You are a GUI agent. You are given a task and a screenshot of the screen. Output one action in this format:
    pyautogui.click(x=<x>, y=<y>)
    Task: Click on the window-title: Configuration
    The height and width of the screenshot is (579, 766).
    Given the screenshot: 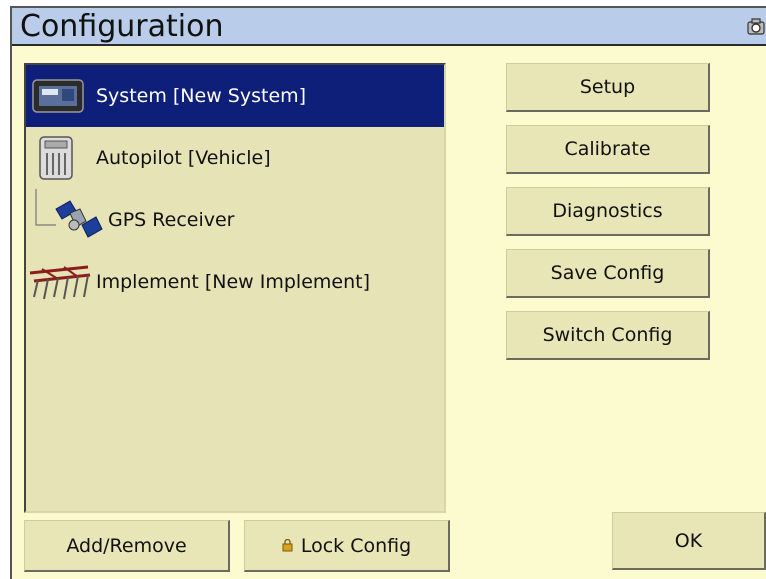 What is the action you would take?
    pyautogui.click(x=122, y=26)
    